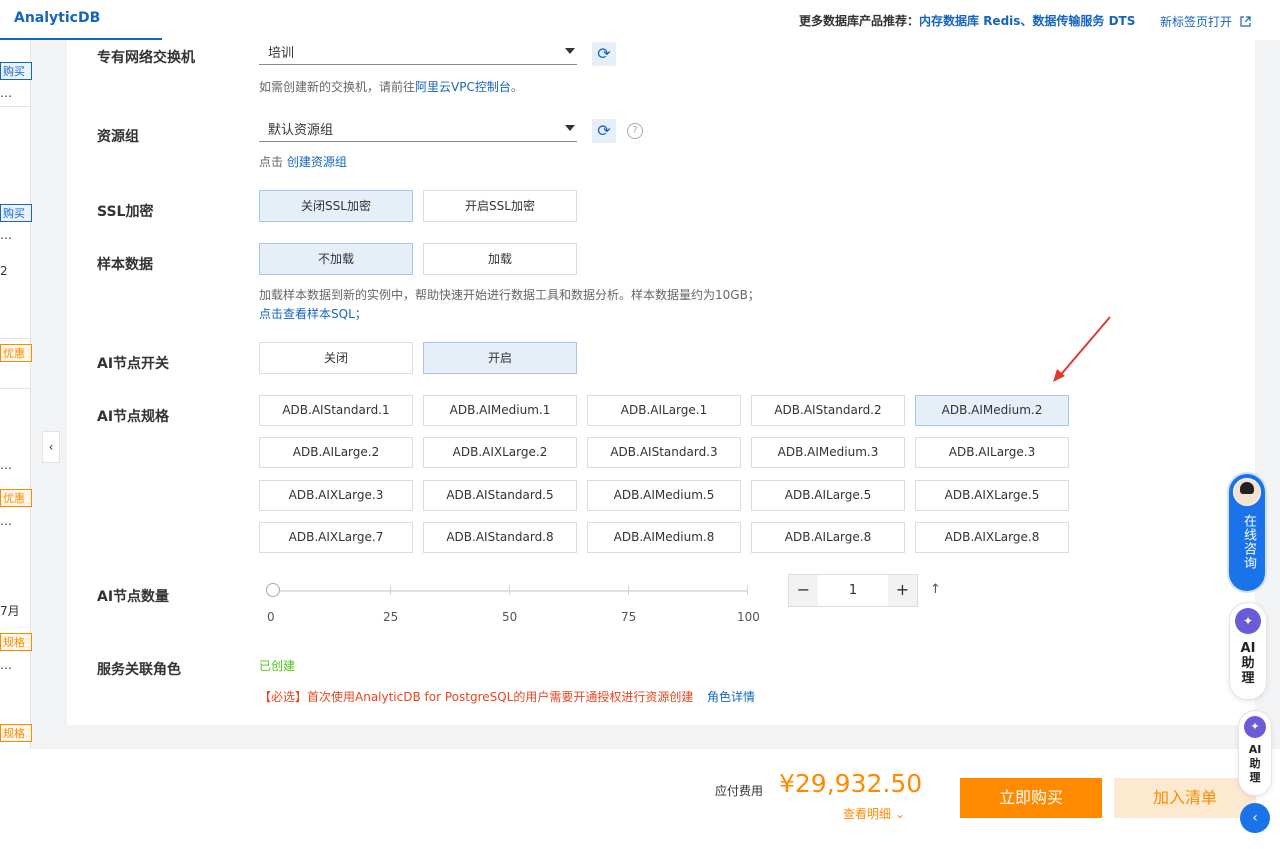 This screenshot has height=849, width=1280. I want to click on vswitch-select: 培训, so click(418, 52).